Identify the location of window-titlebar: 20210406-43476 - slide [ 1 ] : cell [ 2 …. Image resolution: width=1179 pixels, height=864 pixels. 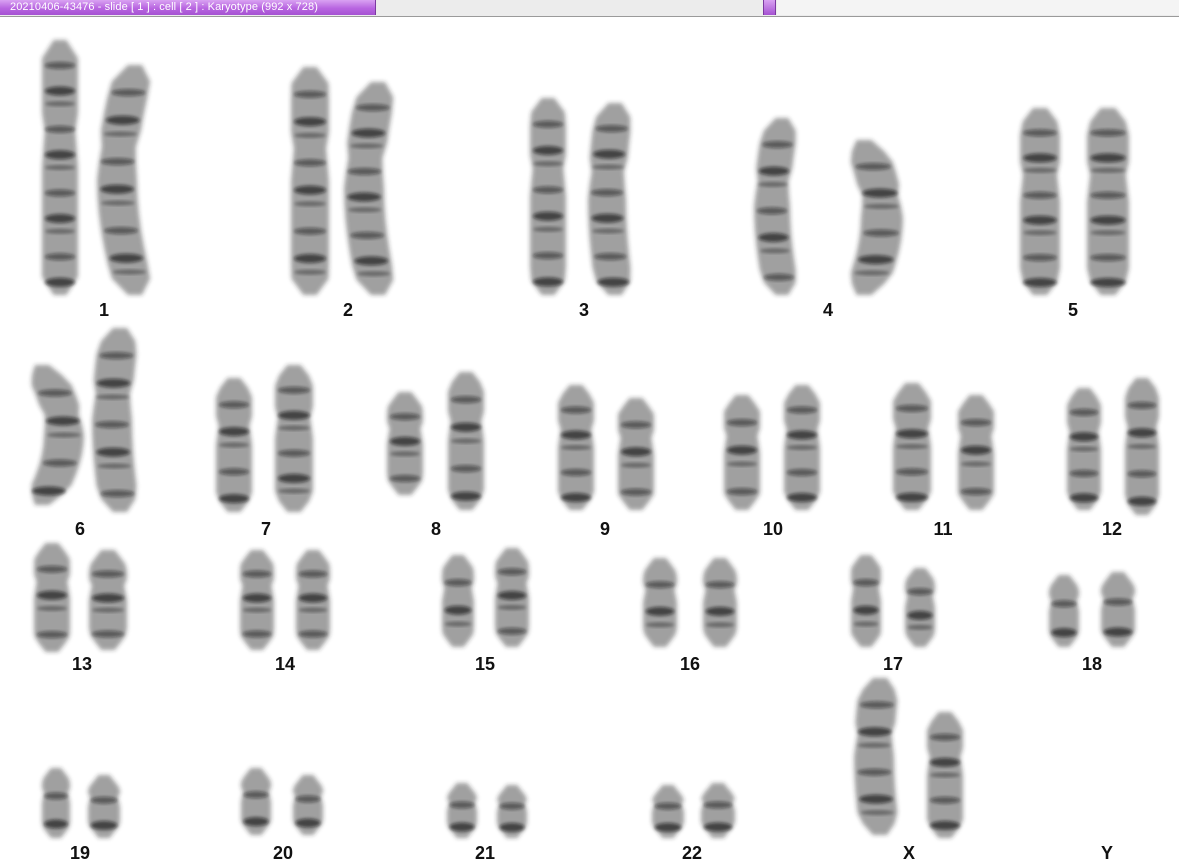
(589, 8).